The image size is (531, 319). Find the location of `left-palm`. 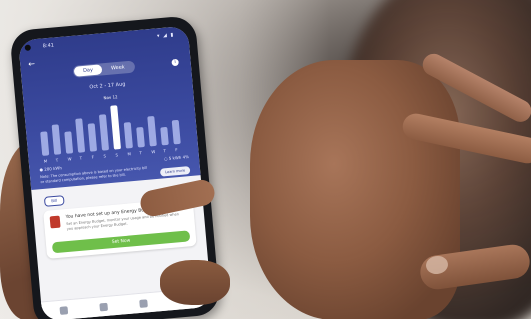

left-palm is located at coordinates (195, 282).